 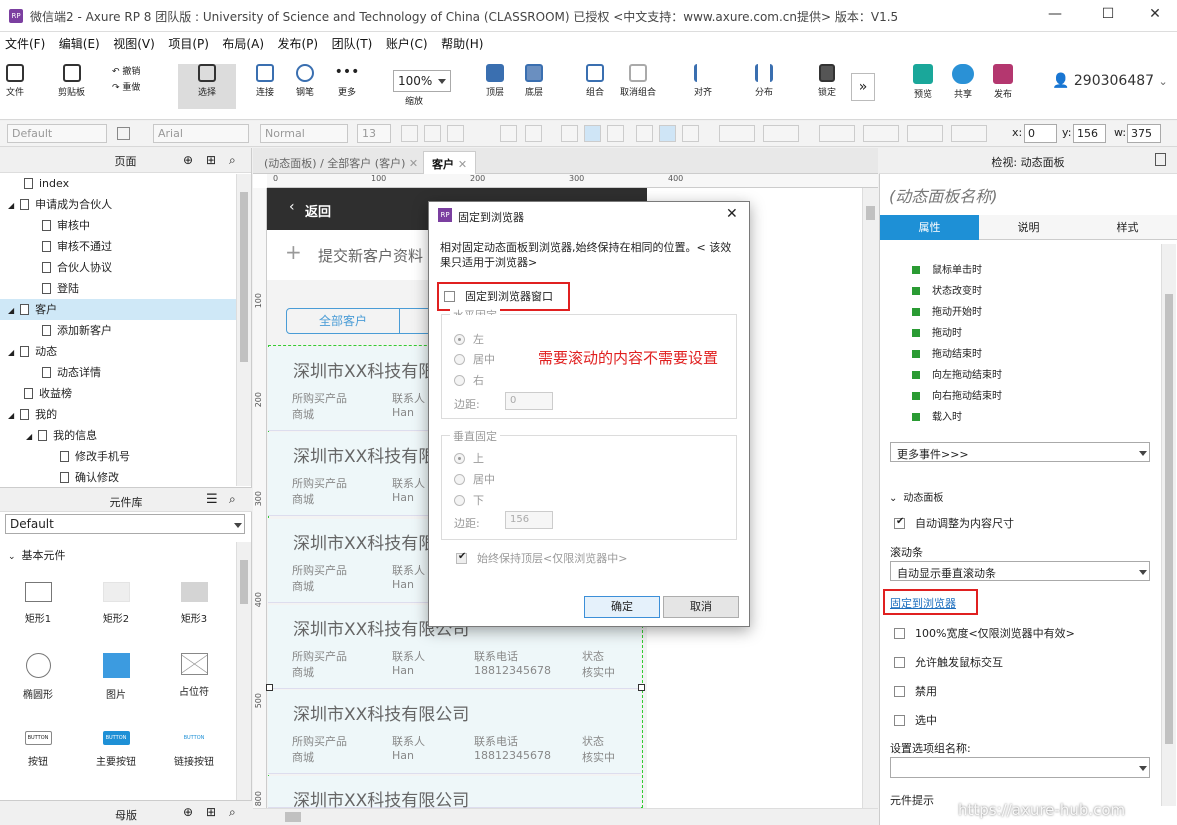 What do you see at coordinates (298, 43) in the screenshot?
I see `menu-publish: 发布(P)` at bounding box center [298, 43].